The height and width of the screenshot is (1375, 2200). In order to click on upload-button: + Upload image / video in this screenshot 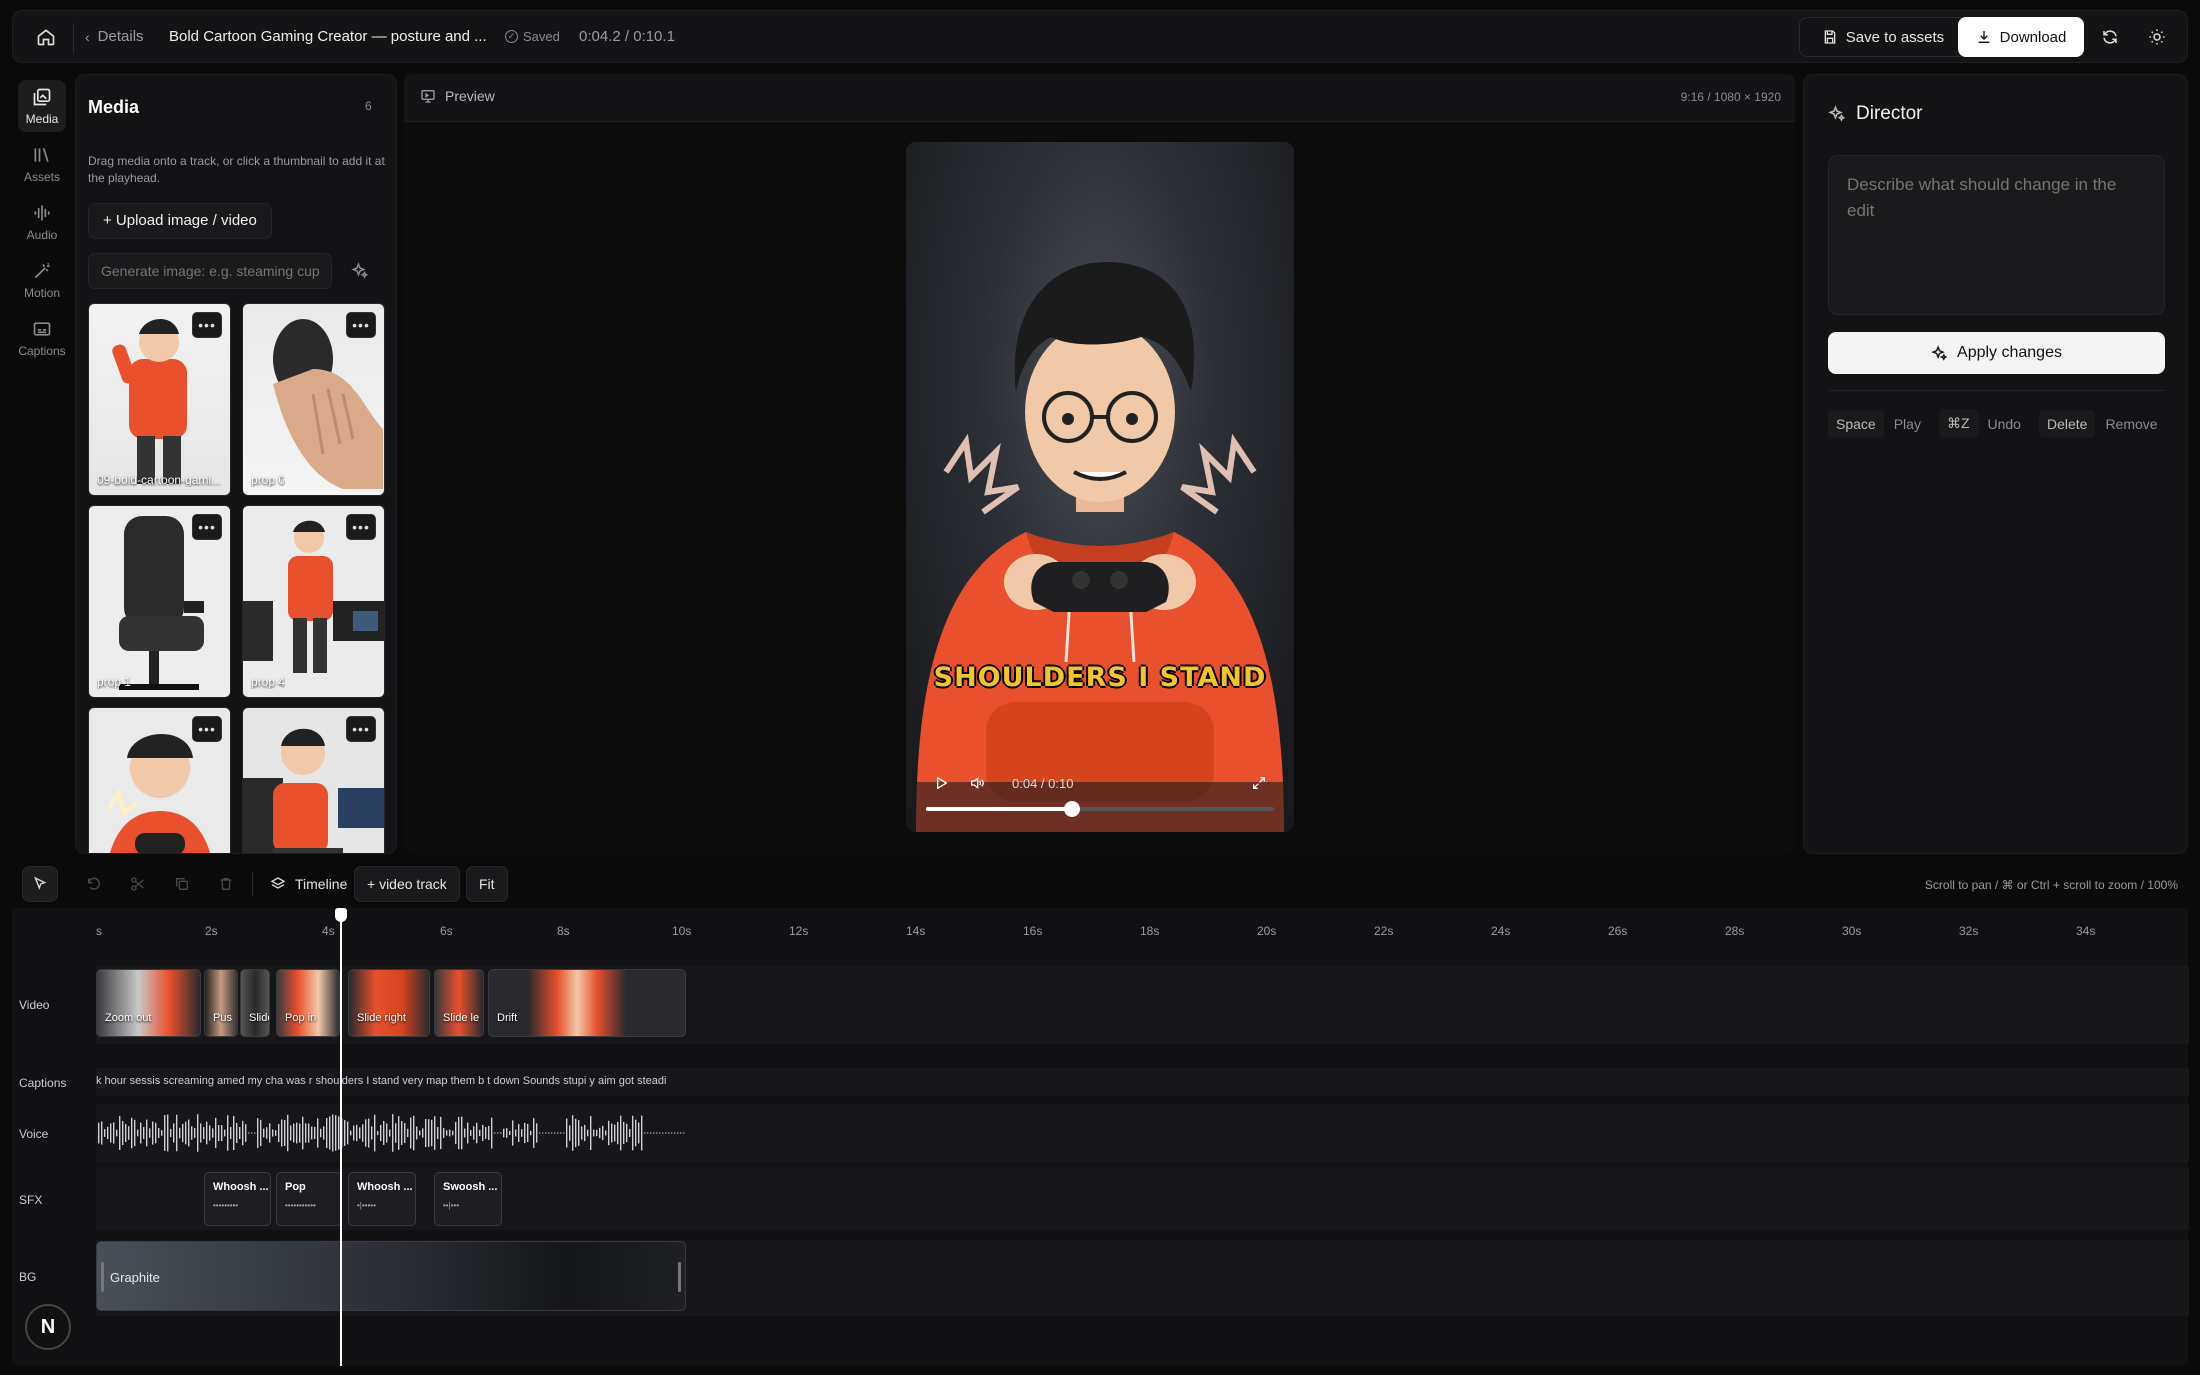, I will do `click(180, 221)`.